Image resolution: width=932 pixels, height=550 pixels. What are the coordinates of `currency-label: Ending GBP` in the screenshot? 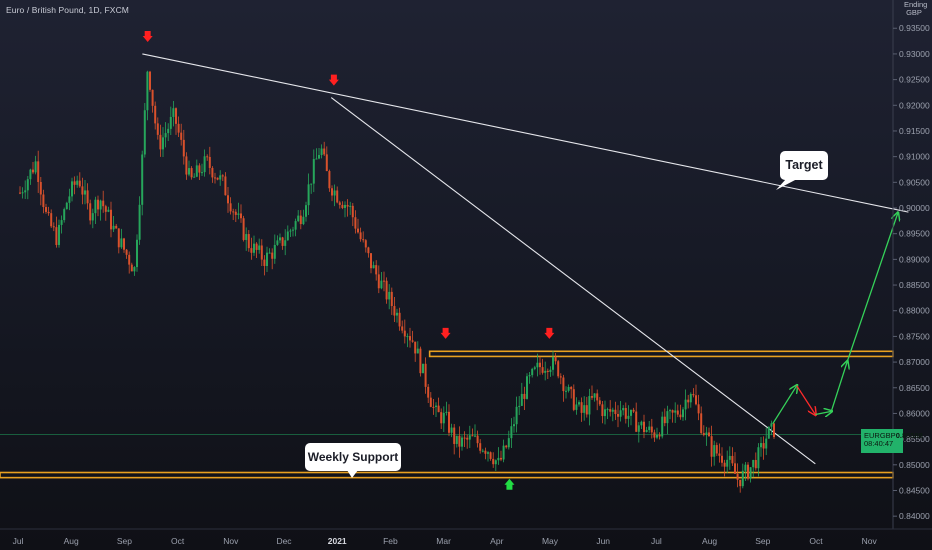 It's located at (915, 9).